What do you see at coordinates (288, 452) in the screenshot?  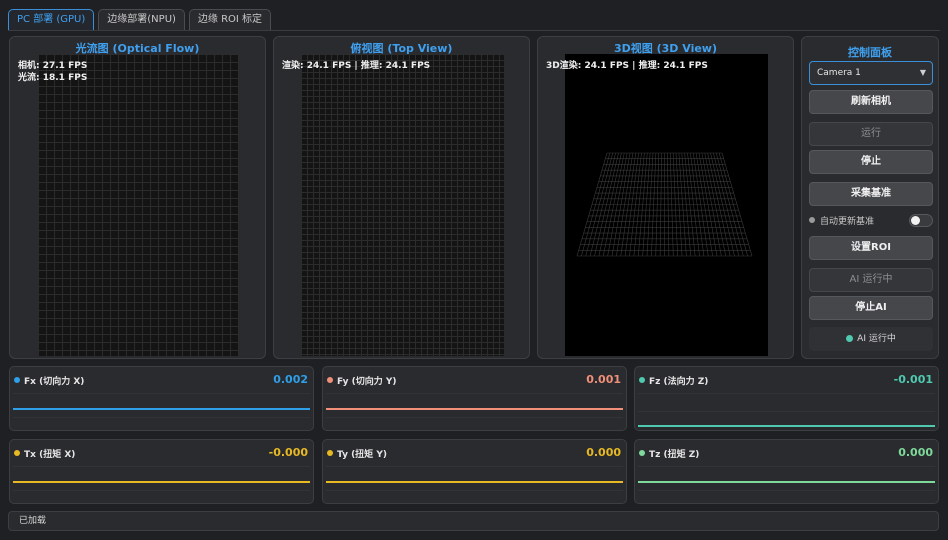 I see `tx-value: -0.000` at bounding box center [288, 452].